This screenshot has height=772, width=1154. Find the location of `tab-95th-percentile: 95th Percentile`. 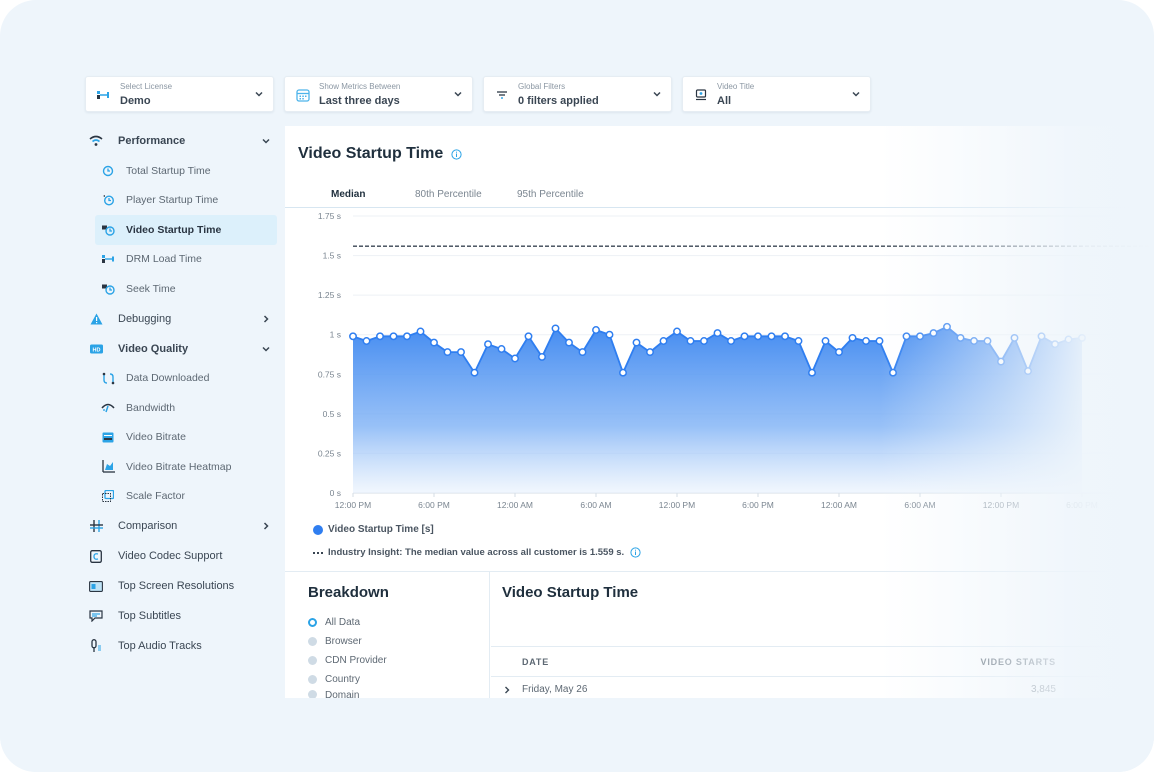

tab-95th-percentile: 95th Percentile is located at coordinates (550, 194).